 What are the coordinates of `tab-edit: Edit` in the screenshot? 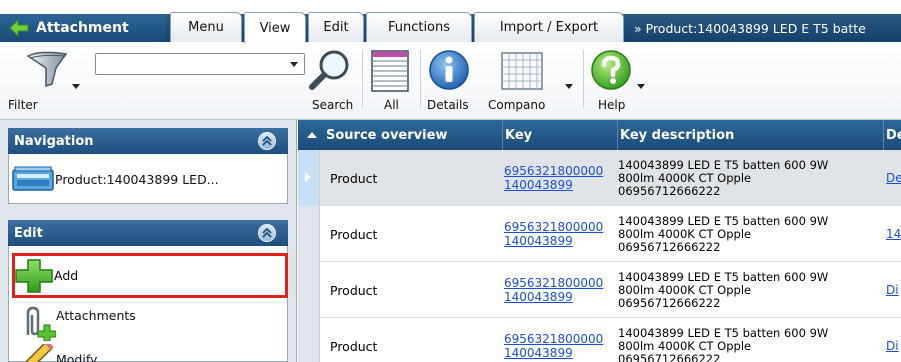 It's located at (336, 27).